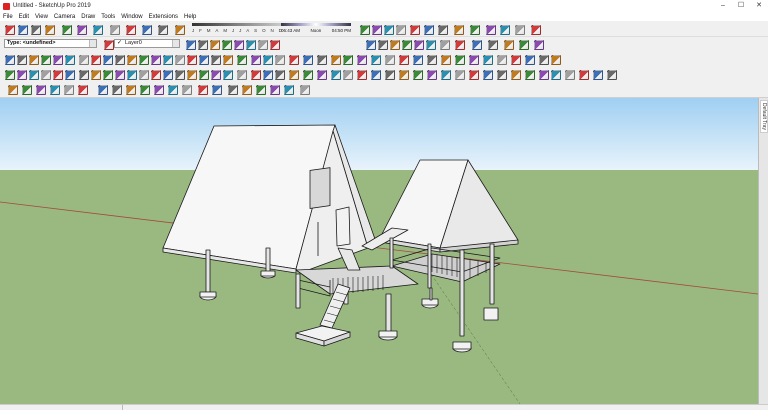 This screenshot has height=410, width=768. I want to click on minimize-button: –, so click(723, 6).